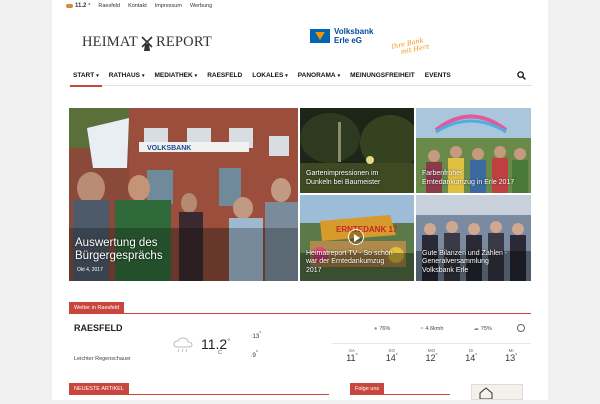 The height and width of the screenshot is (404, 600). Describe the element at coordinates (382, 329) in the screenshot. I see `weather-humidity: ● 76%` at that location.